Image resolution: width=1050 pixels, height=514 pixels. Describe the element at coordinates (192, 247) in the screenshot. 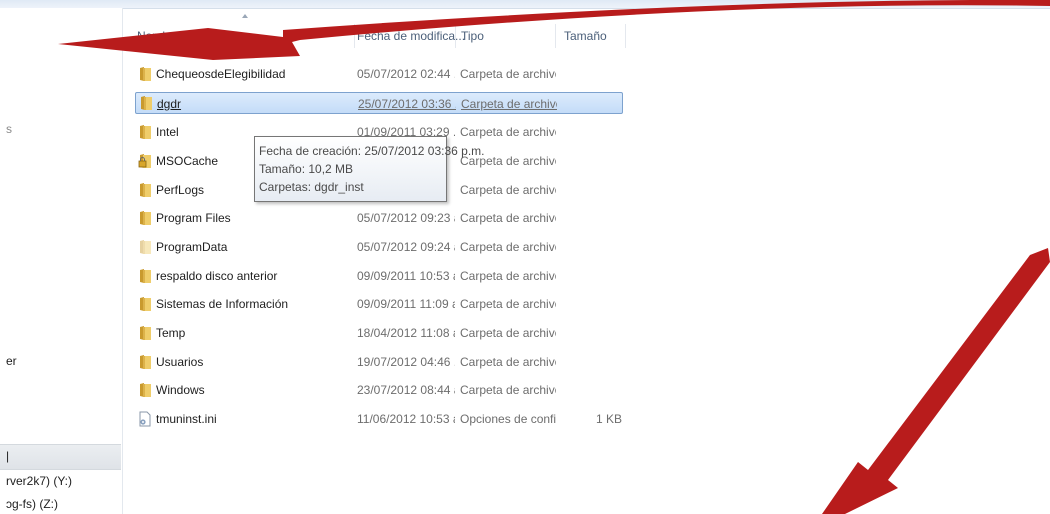

I see `file-name: ProgramData` at that location.